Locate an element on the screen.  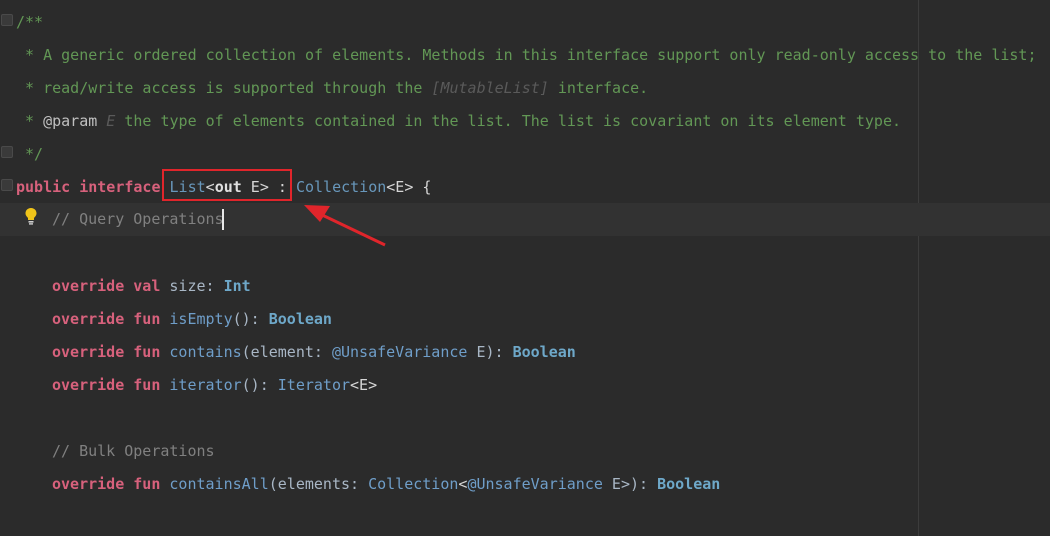
code-line-5: */ is located at coordinates (525, 154).